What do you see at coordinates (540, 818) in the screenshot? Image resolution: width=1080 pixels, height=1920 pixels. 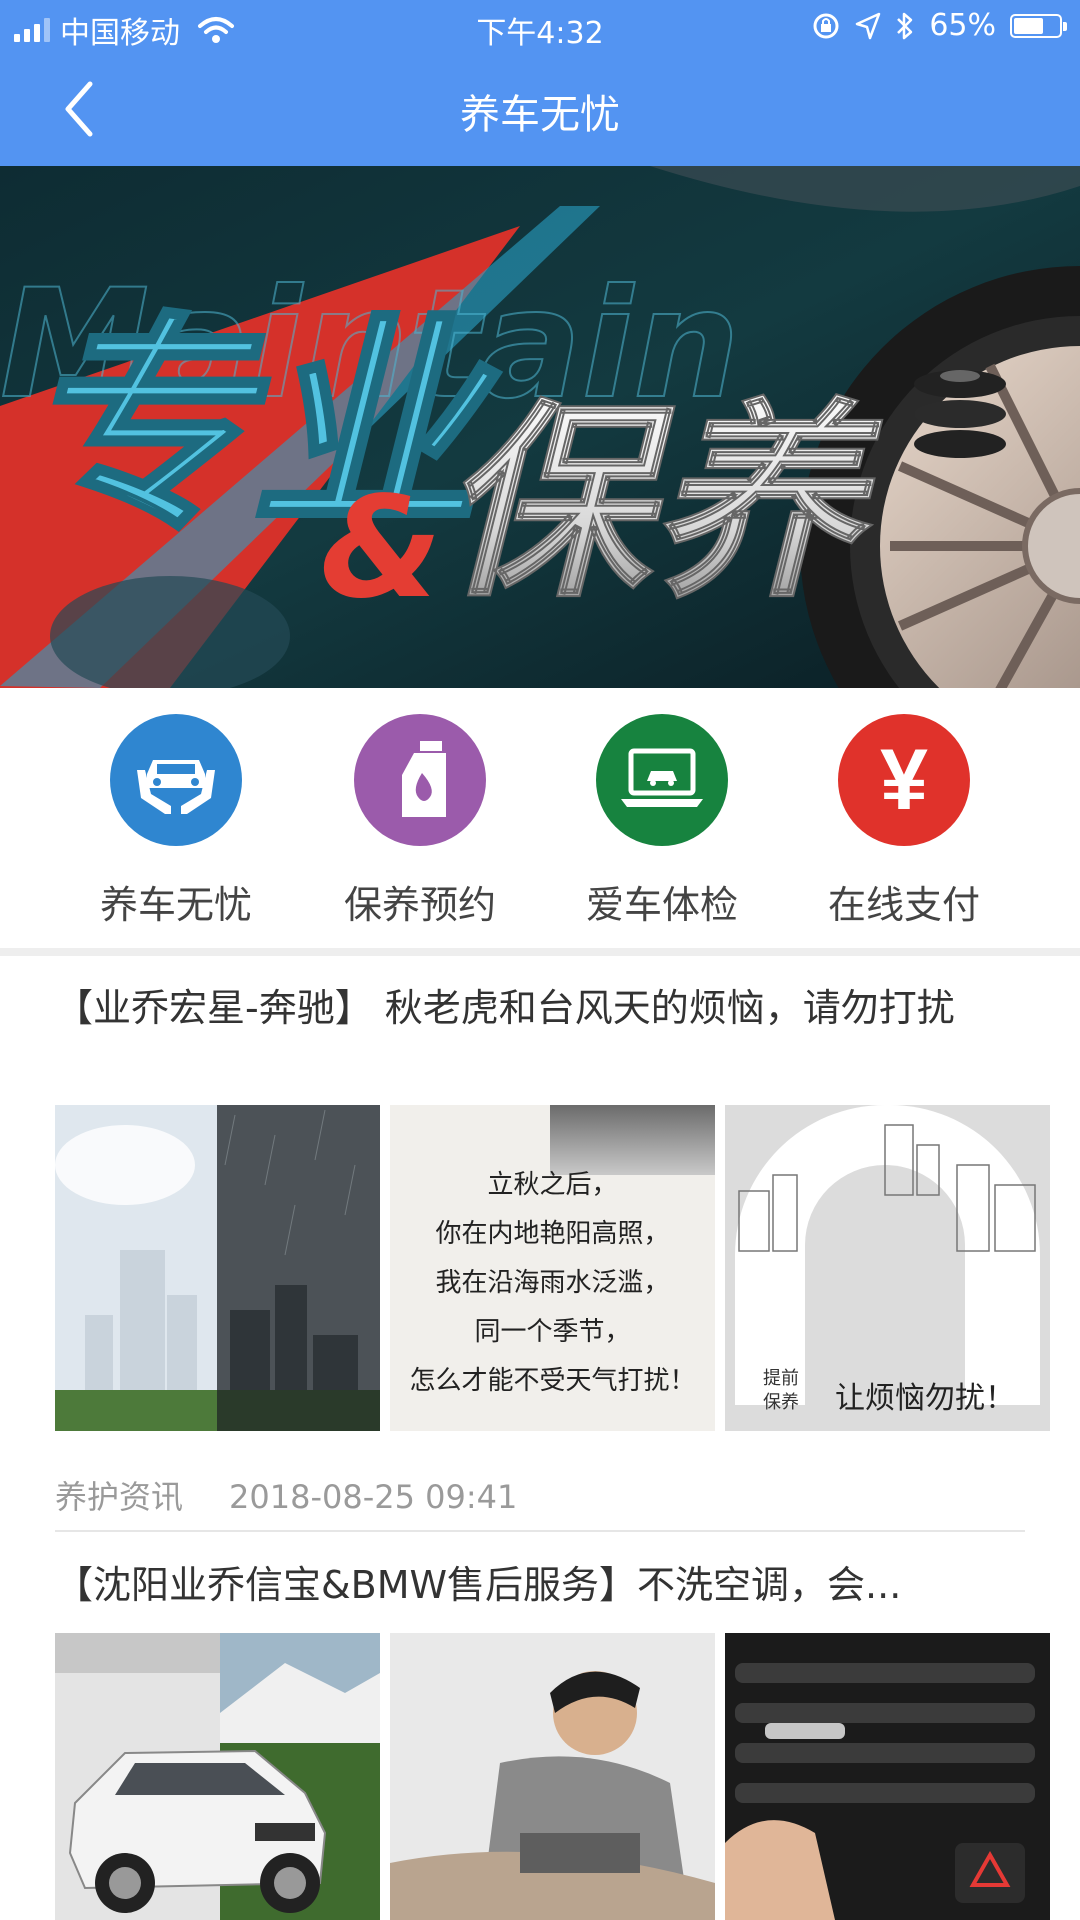 I see `quick-actions: 养车无忧 保养预约 爱车体检 ¥ 在线支付` at bounding box center [540, 818].